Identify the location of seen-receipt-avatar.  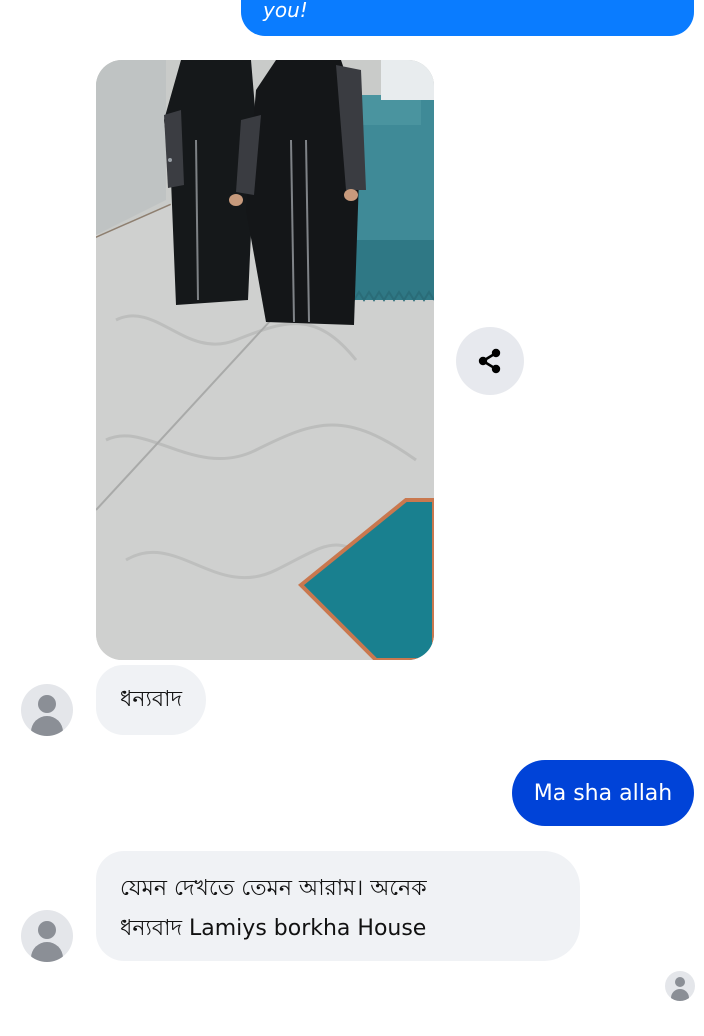
(680, 986).